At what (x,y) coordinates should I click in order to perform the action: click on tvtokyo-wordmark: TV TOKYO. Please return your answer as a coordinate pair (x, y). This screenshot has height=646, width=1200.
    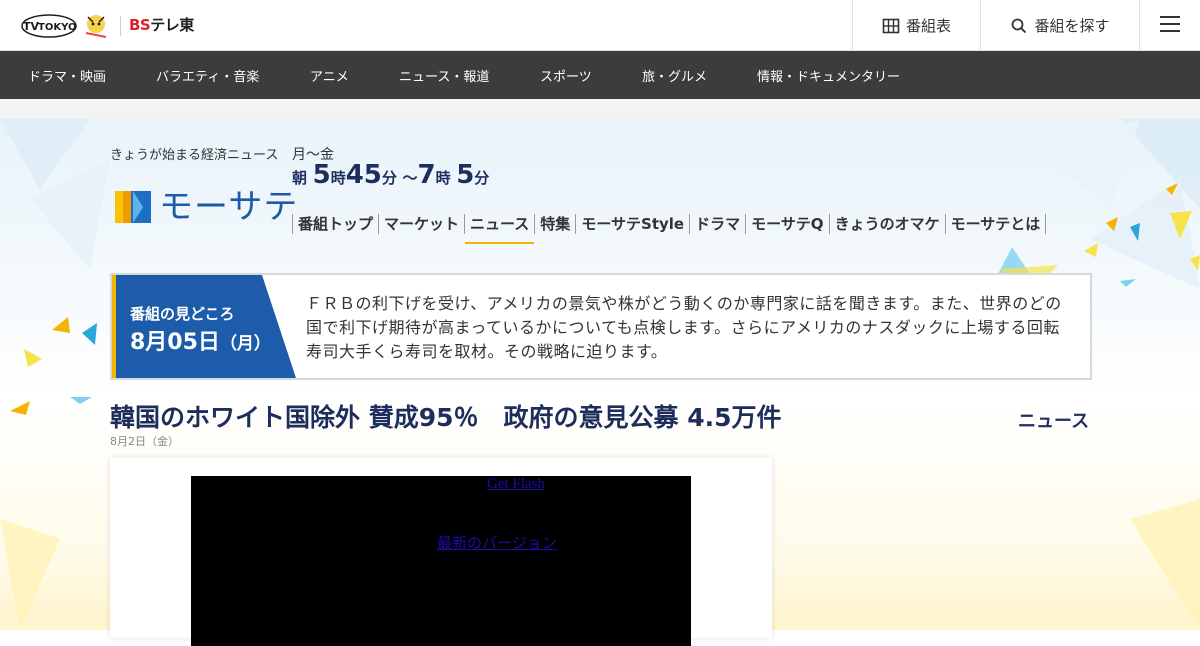
    Looking at the image, I should click on (49, 26).